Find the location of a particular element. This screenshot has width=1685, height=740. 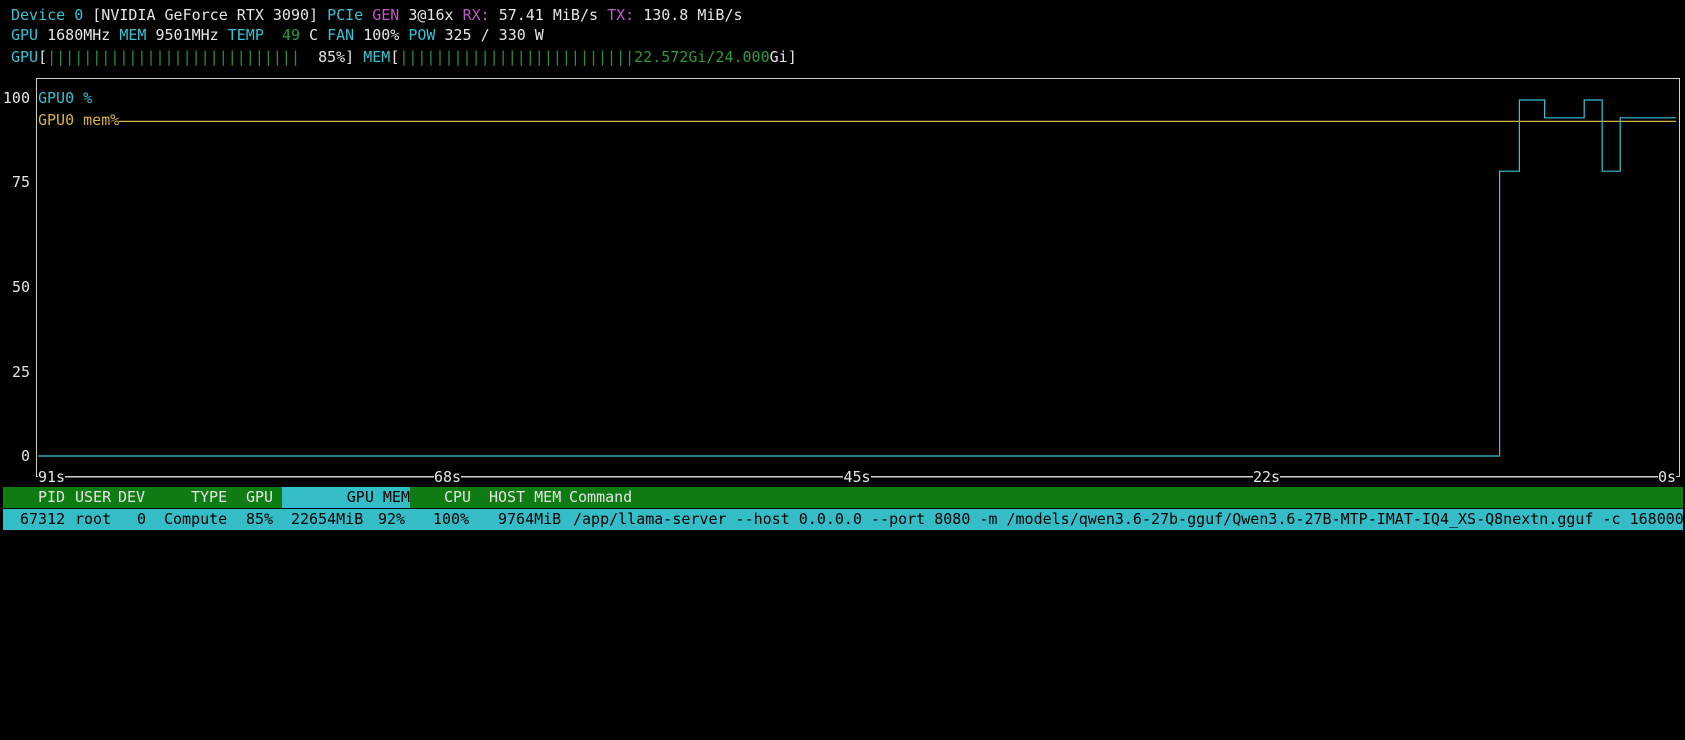

x-tick-45s-text: 45s is located at coordinates (857, 477).